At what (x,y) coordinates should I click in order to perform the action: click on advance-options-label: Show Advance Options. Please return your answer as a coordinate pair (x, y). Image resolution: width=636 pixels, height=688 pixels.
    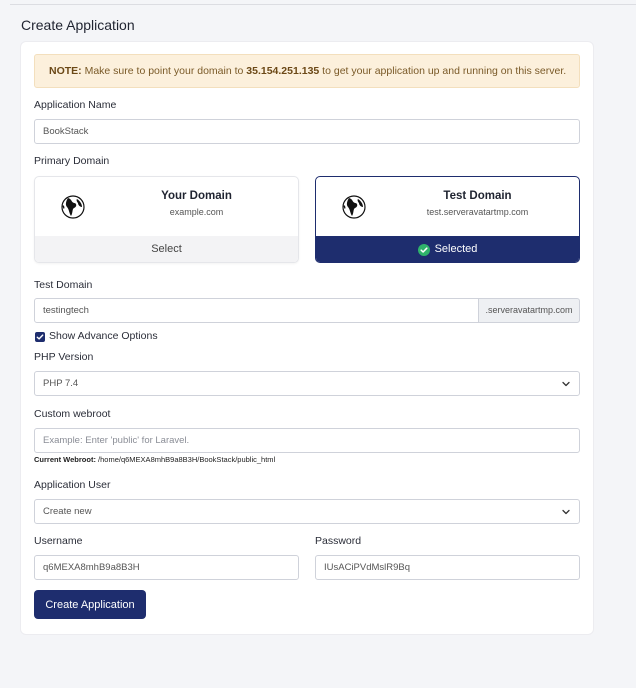
    Looking at the image, I should click on (103, 336).